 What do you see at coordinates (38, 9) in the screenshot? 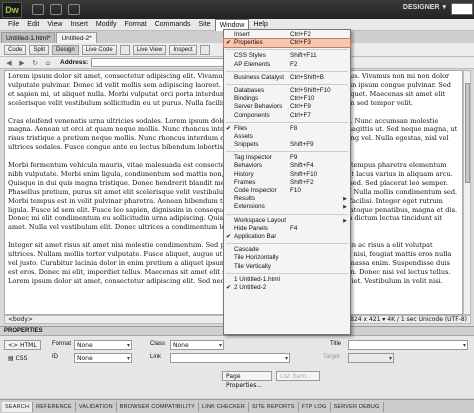
I see `layout-icon` at bounding box center [38, 9].